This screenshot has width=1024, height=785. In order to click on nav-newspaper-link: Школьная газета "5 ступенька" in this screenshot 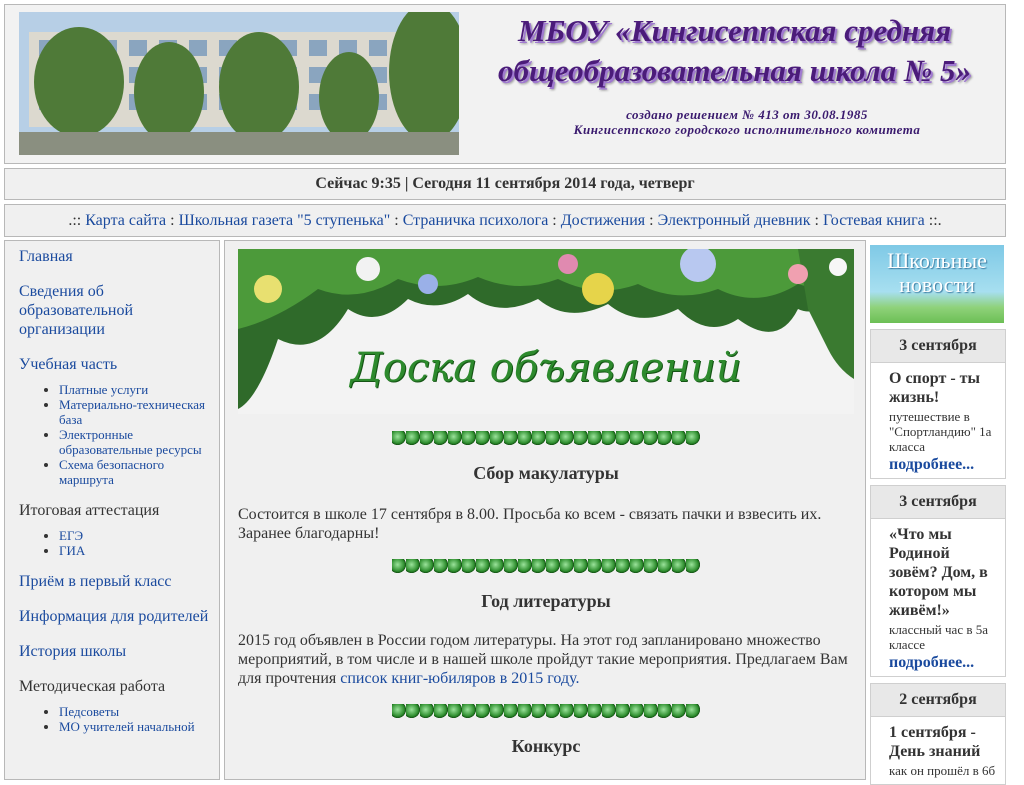, I will do `click(285, 220)`.